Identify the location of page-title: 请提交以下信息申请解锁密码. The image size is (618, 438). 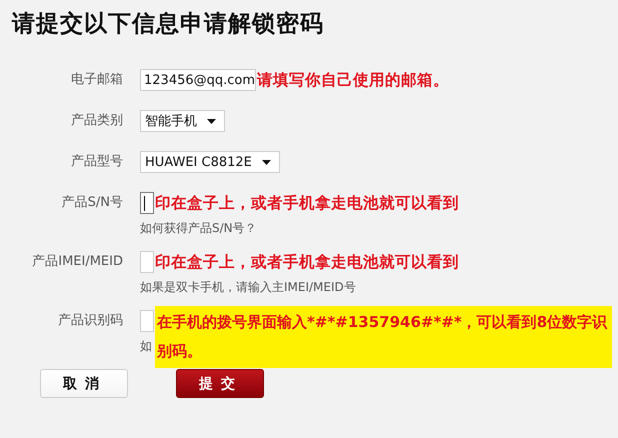
(168, 24).